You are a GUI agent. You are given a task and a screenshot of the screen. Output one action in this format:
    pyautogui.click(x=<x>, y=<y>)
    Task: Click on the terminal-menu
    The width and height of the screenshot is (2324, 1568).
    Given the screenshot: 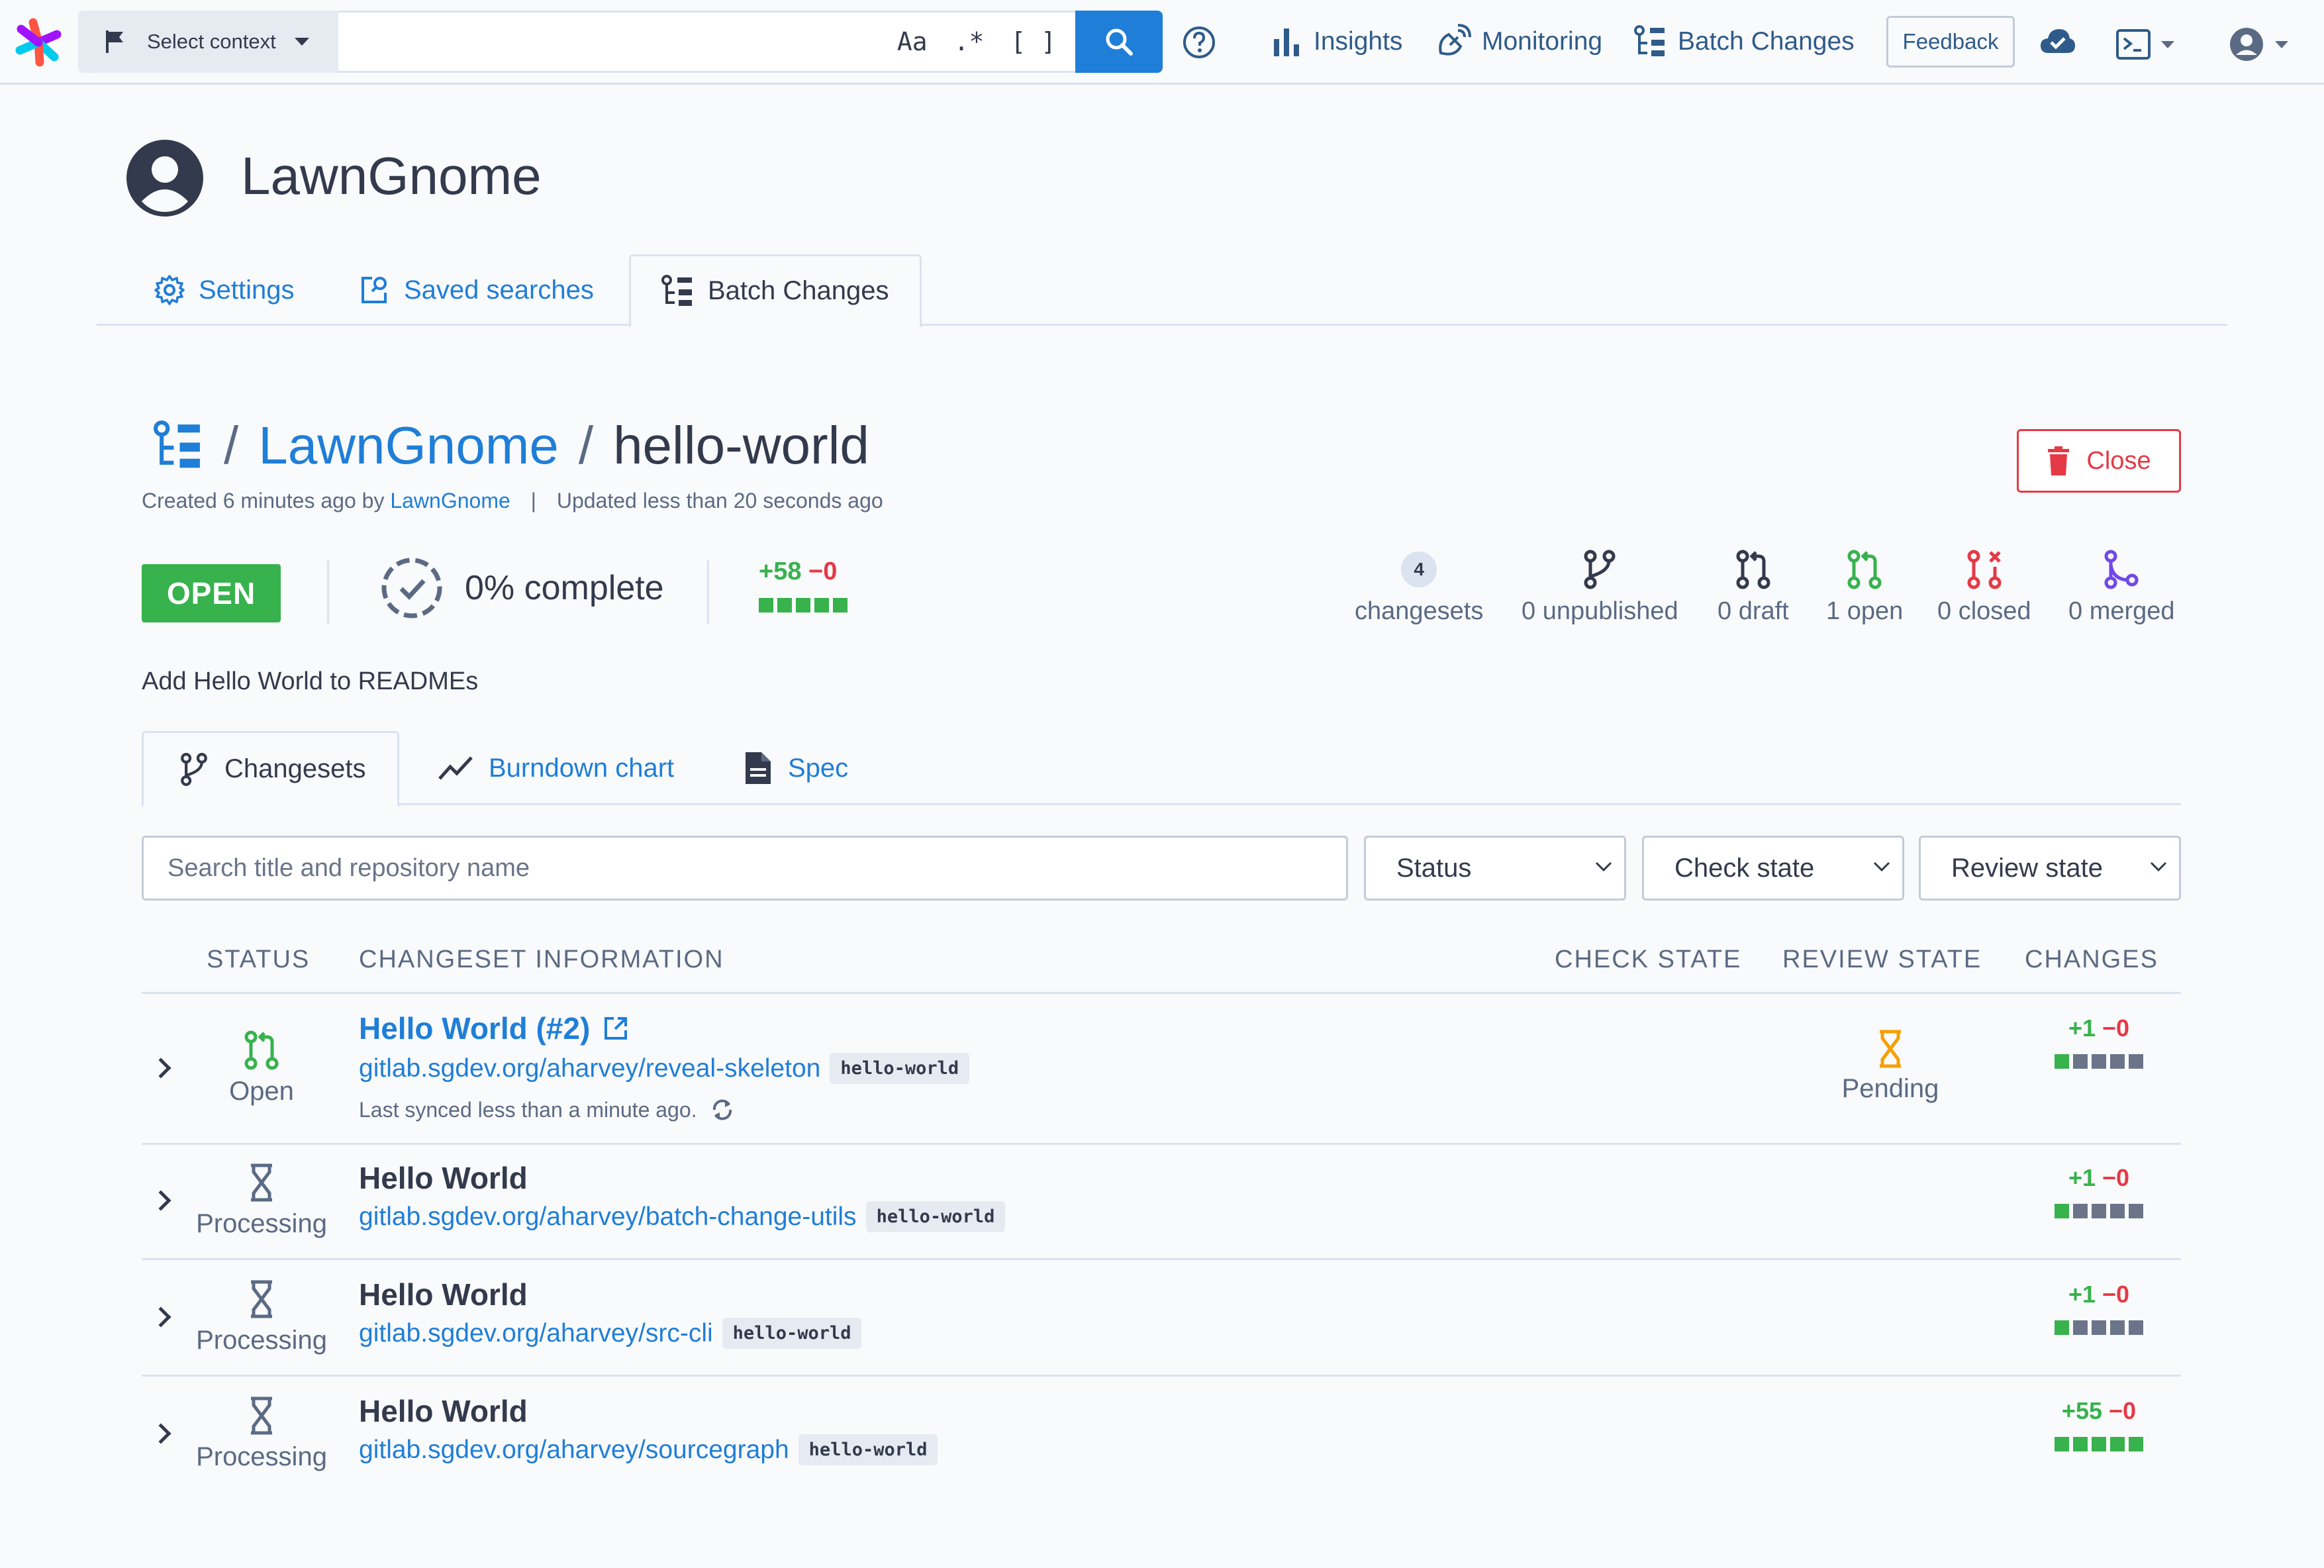 What is the action you would take?
    pyautogui.click(x=2145, y=44)
    